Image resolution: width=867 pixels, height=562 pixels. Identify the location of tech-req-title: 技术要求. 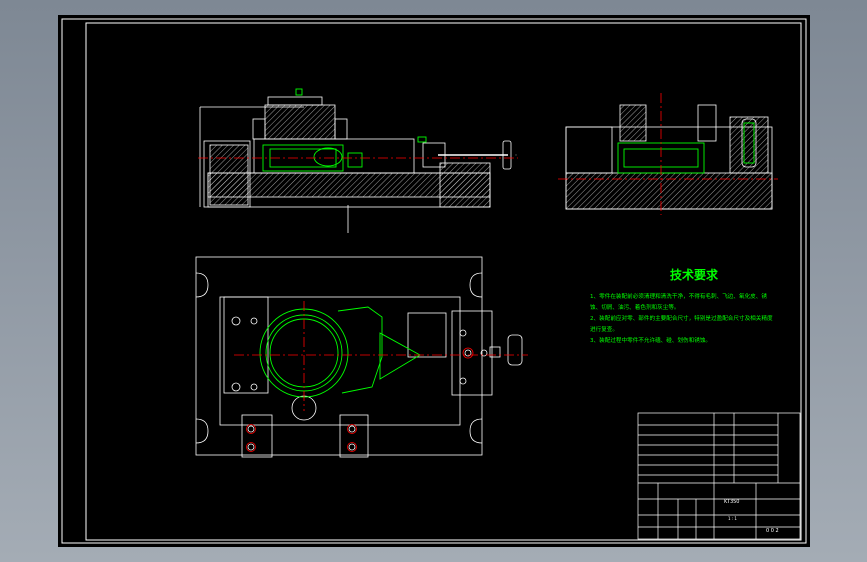
(694, 274).